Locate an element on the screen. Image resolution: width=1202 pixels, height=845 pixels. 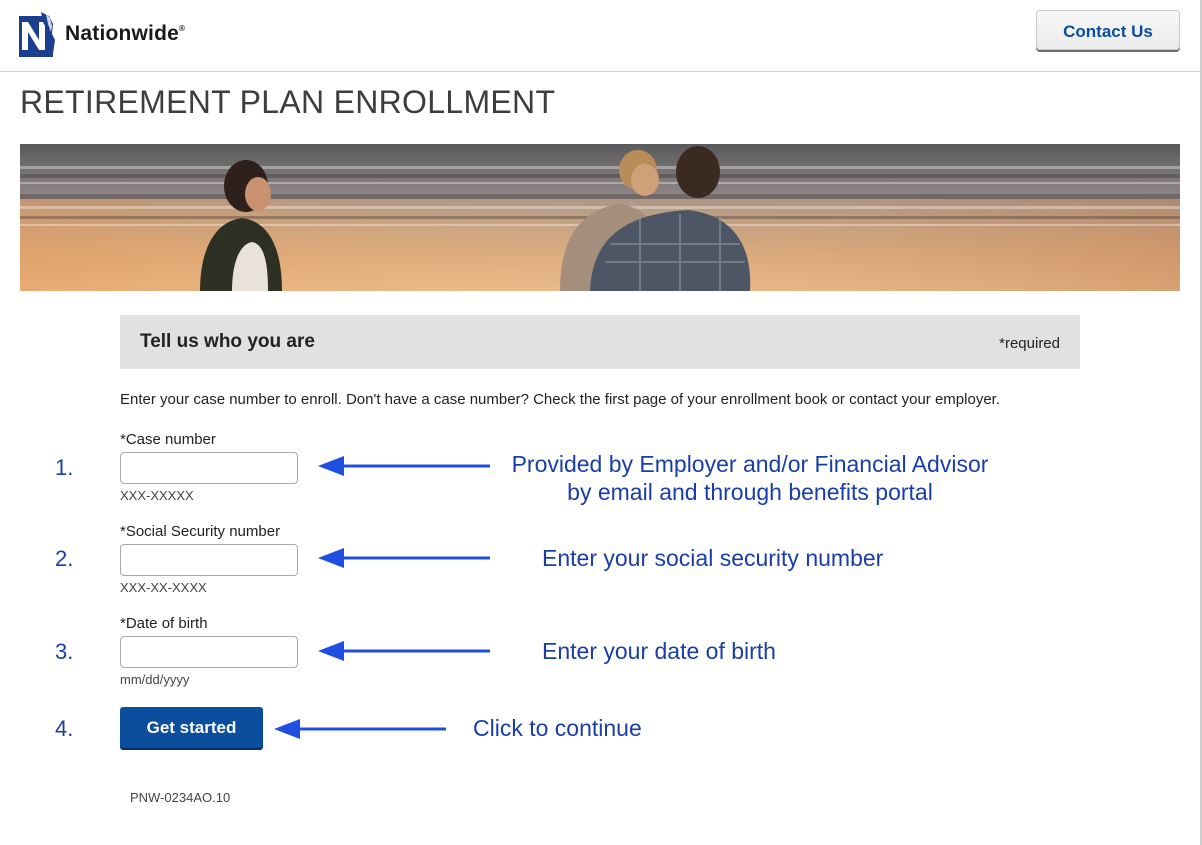
page-title: RETIREMENT PLAN ENROLLMENT is located at coordinates (288, 102).